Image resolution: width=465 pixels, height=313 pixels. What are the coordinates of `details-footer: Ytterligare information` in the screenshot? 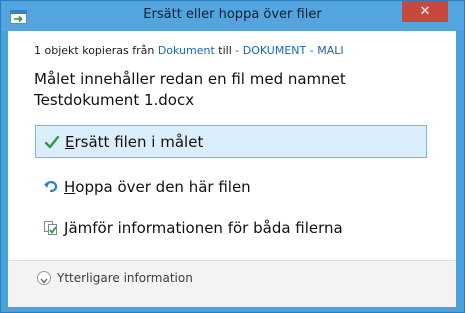 It's located at (232, 283).